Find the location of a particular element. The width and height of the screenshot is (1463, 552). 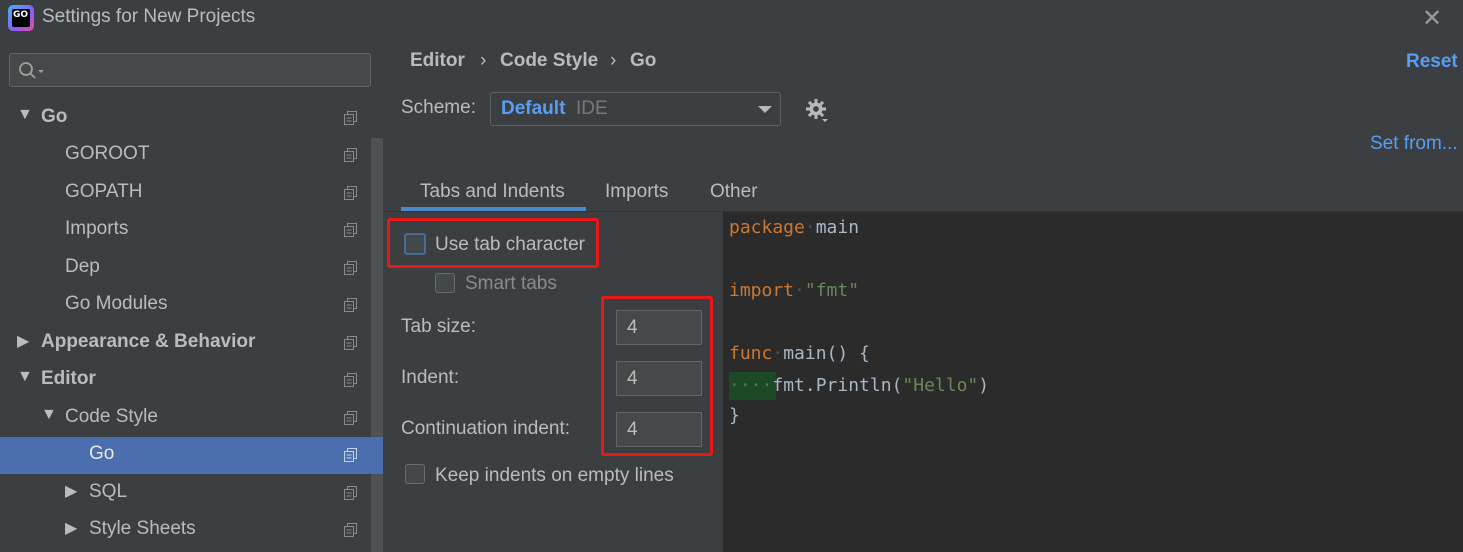

tree-item-gopath: GOPATH is located at coordinates (185, 193).